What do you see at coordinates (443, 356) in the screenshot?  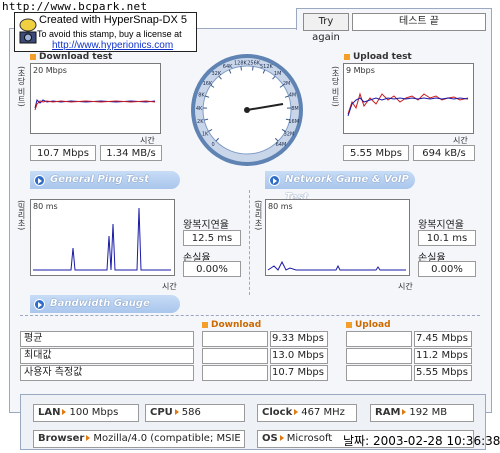 I see `bandwidth-row-upload: 11.2 Mbps` at bounding box center [443, 356].